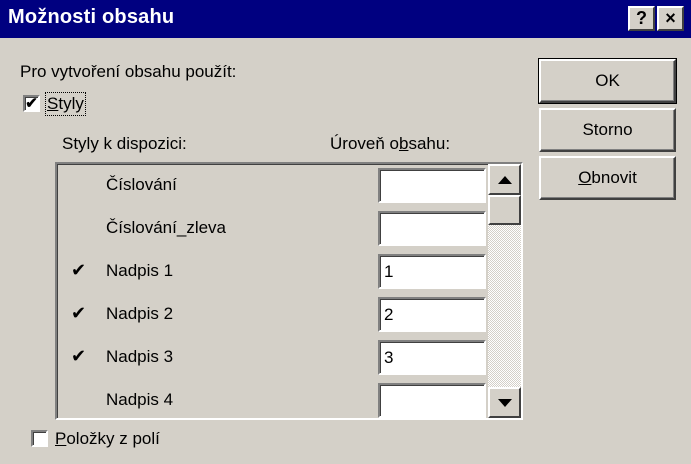  What do you see at coordinates (607, 130) in the screenshot?
I see `cancel-button: Storno` at bounding box center [607, 130].